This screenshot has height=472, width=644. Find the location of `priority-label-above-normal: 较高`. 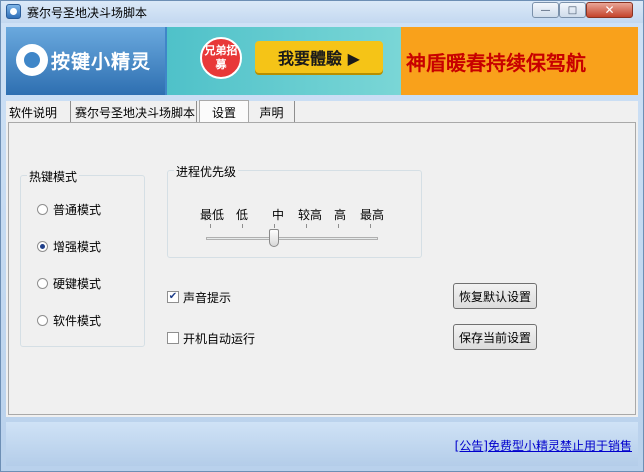

priority-label-above-normal: 较高 is located at coordinates (310, 215).